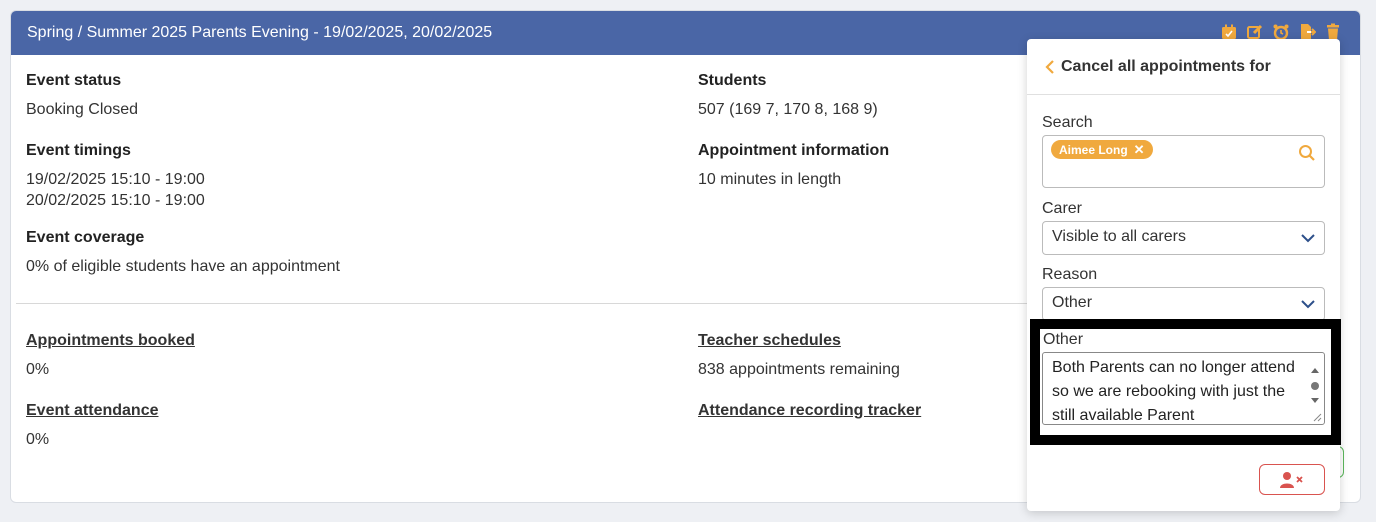  Describe the element at coordinates (788, 109) in the screenshot. I see `students-value: 507 (169 7, 170 8, 168 9)` at that location.